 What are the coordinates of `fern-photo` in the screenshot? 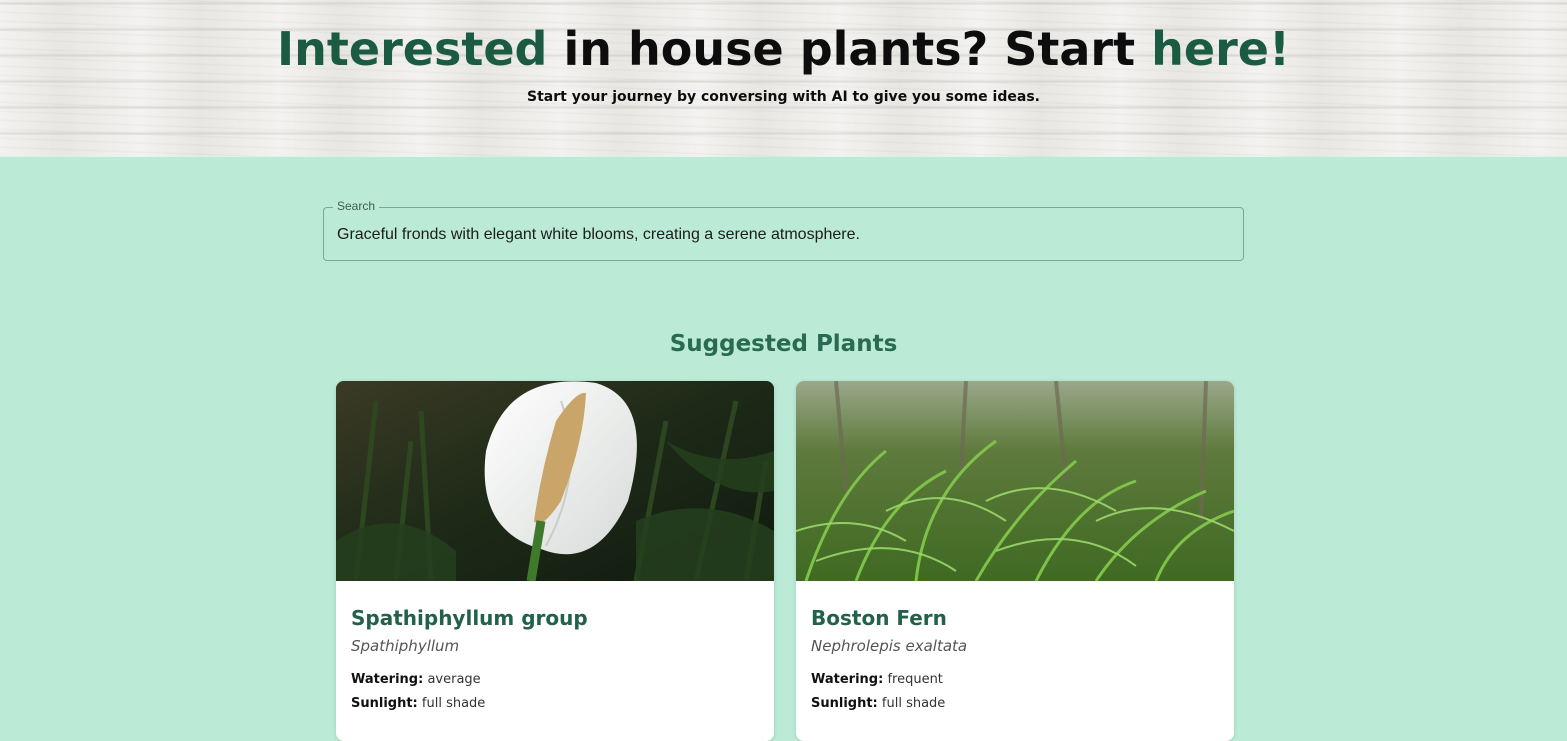 It's located at (1015, 481).